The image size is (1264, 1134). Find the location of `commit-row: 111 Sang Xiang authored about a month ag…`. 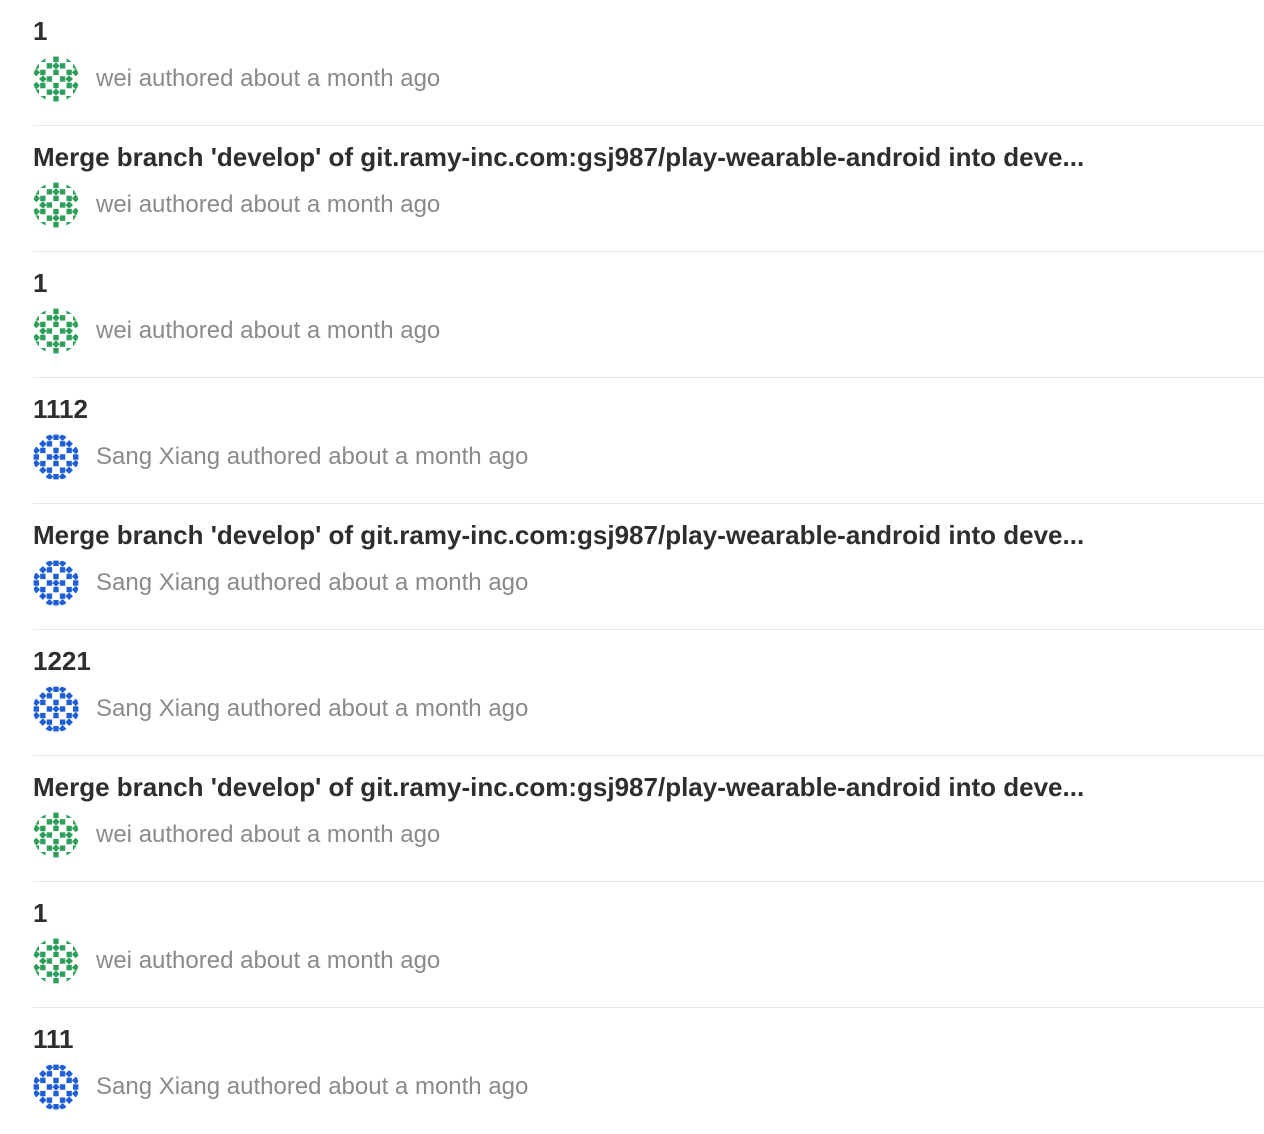

commit-row: 111 Sang Xiang authored about a month ag… is located at coordinates (648, 1071).